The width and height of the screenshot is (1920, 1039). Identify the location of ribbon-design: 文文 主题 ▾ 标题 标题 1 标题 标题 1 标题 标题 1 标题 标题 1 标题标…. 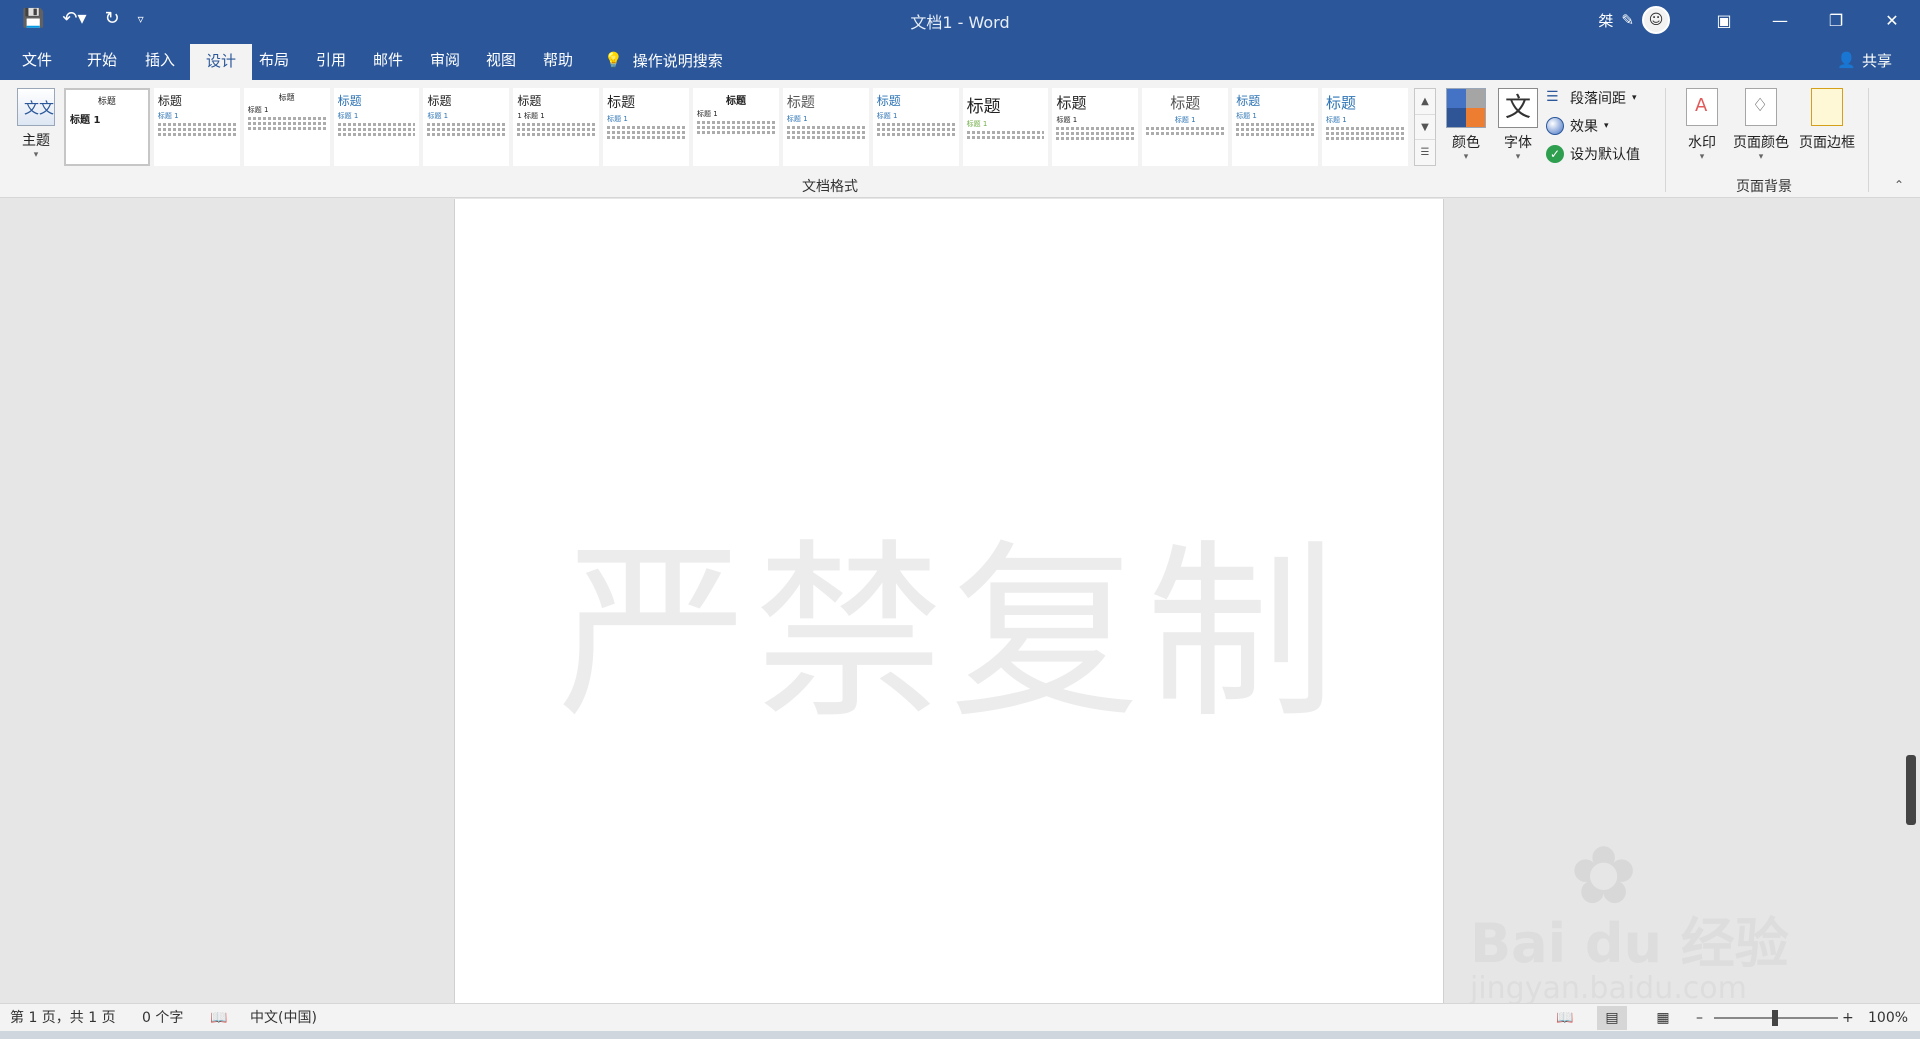
(960, 139).